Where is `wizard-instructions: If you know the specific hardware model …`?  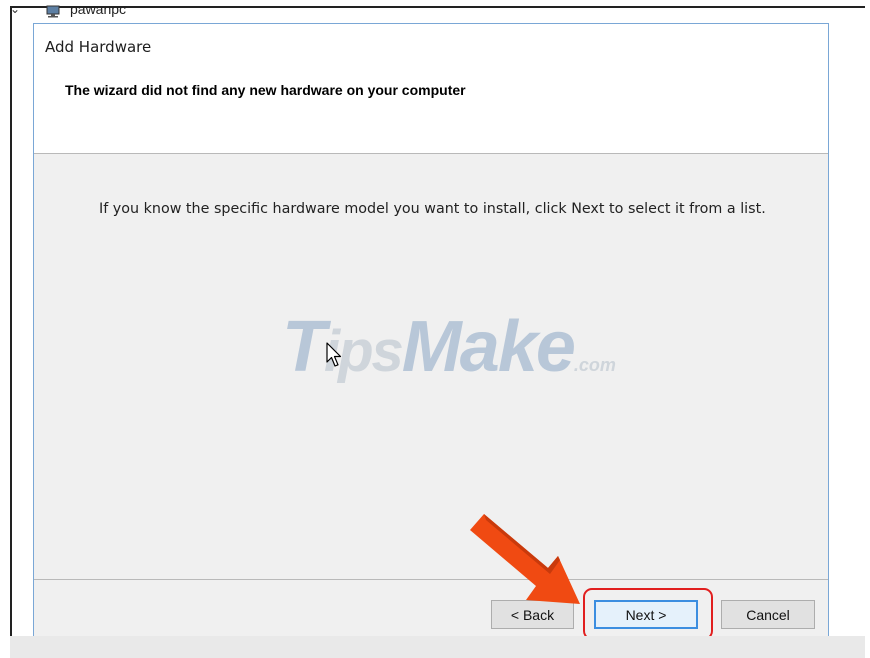
wizard-instructions: If you know the specific hardware model … is located at coordinates (432, 209).